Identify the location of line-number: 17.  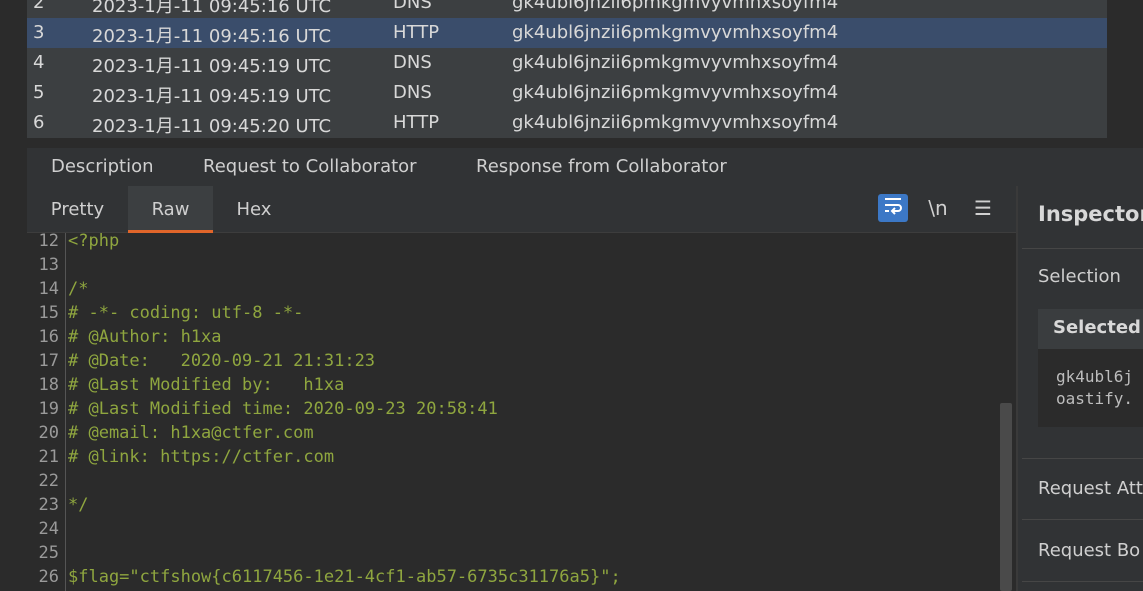
(48, 361).